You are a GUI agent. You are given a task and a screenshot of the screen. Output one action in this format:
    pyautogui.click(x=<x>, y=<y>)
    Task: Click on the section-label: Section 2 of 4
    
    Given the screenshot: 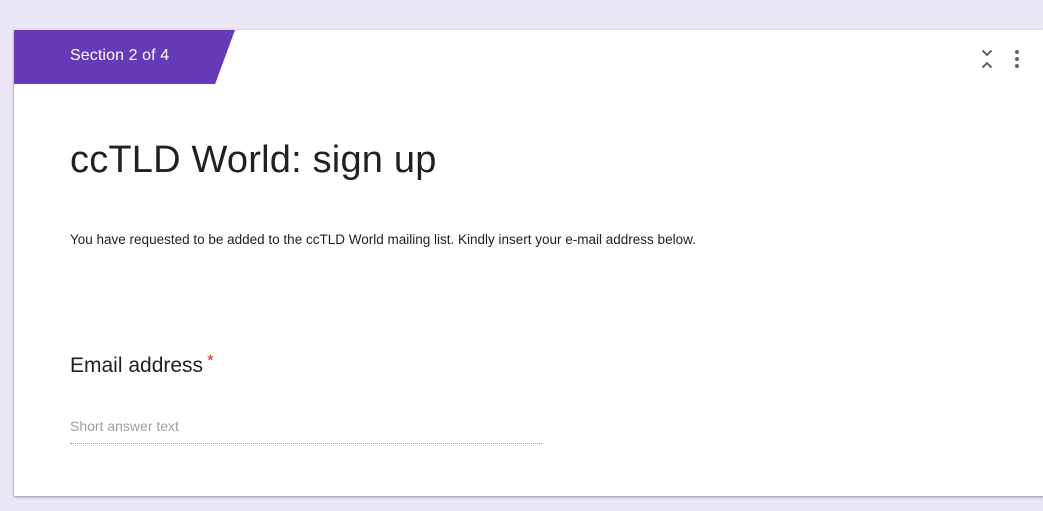 What is the action you would take?
    pyautogui.click(x=120, y=55)
    